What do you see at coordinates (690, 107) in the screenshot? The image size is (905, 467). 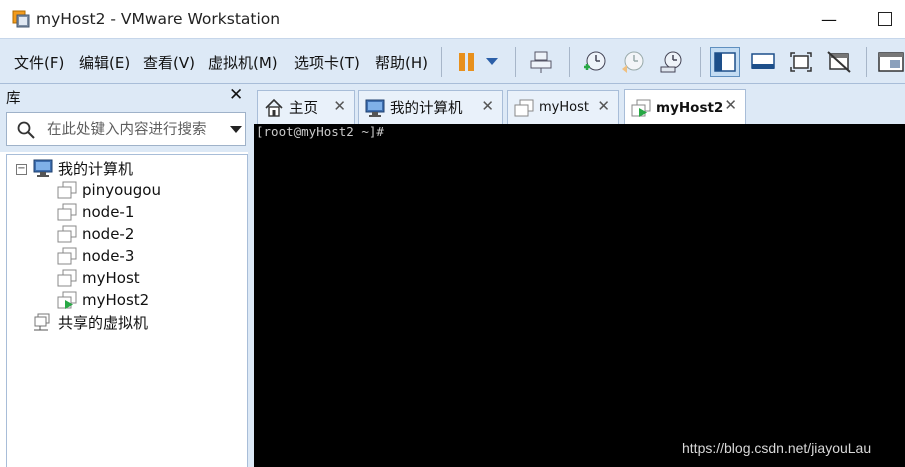 I see `tab-label: myHost2` at bounding box center [690, 107].